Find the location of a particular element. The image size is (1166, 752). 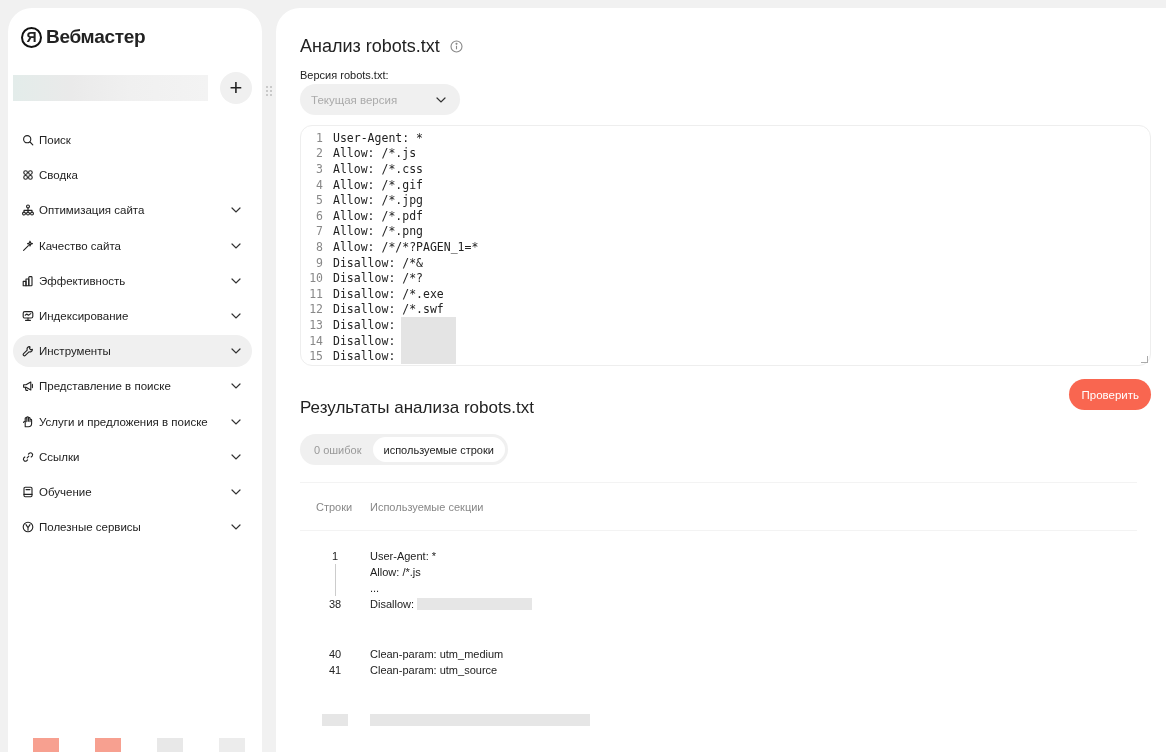

nav-item: Представление в поиске is located at coordinates (132, 386).